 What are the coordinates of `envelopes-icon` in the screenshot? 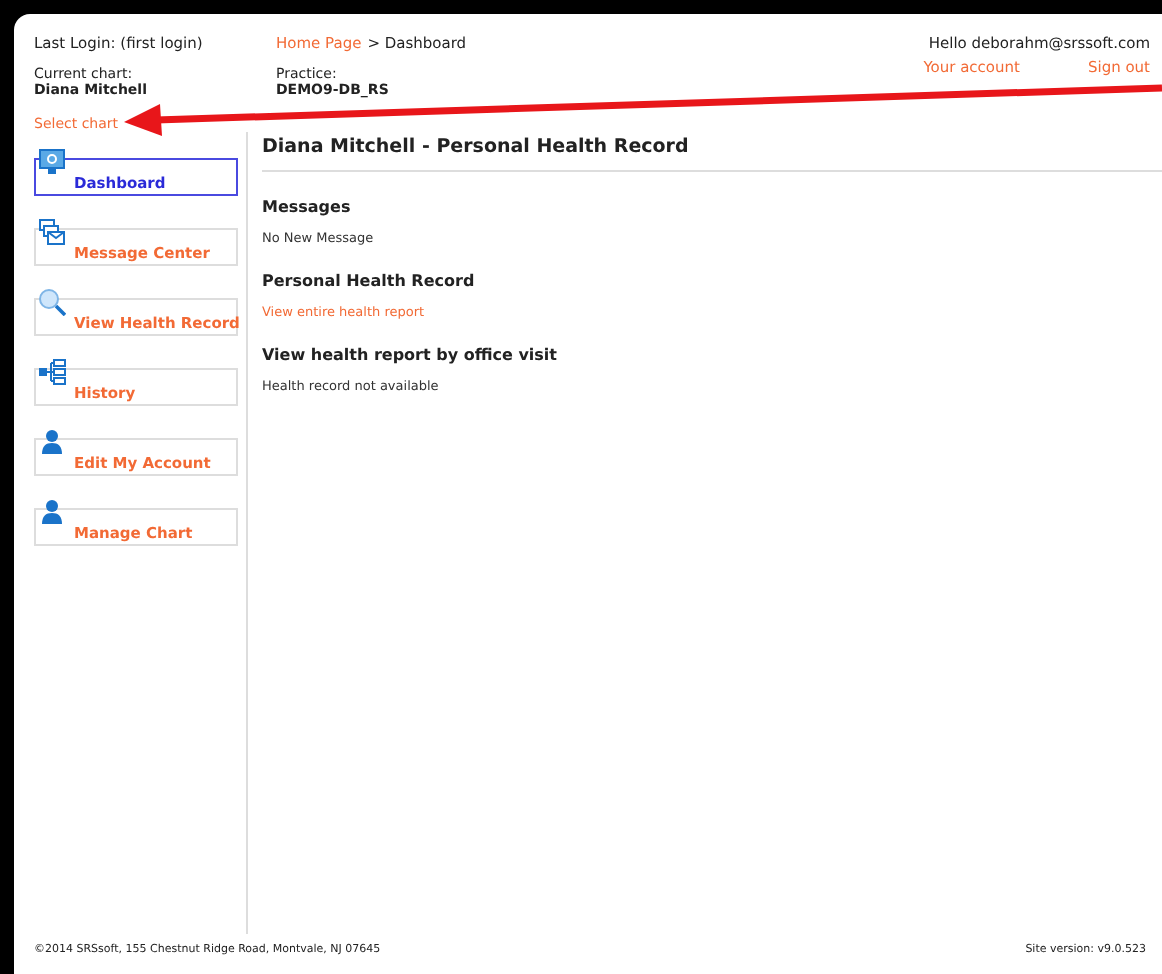 It's located at (52, 232).